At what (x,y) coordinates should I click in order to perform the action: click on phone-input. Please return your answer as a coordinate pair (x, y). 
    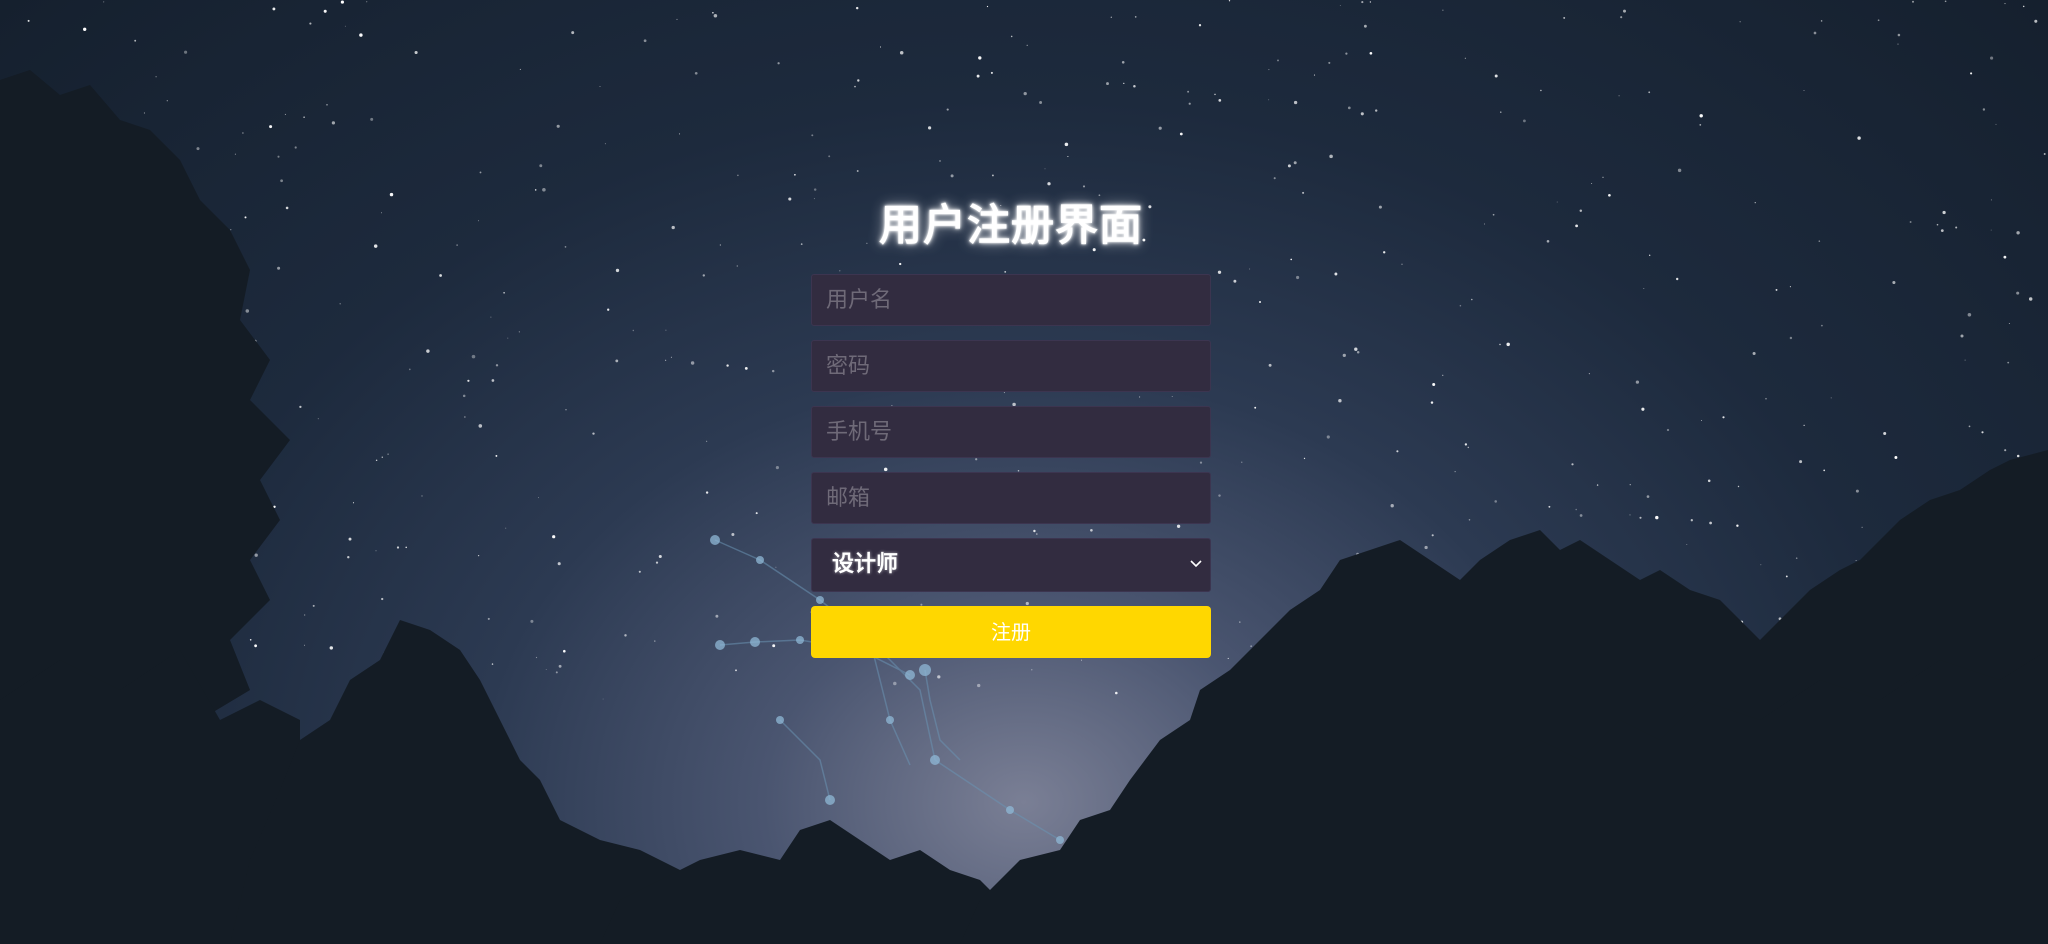
    Looking at the image, I should click on (1011, 432).